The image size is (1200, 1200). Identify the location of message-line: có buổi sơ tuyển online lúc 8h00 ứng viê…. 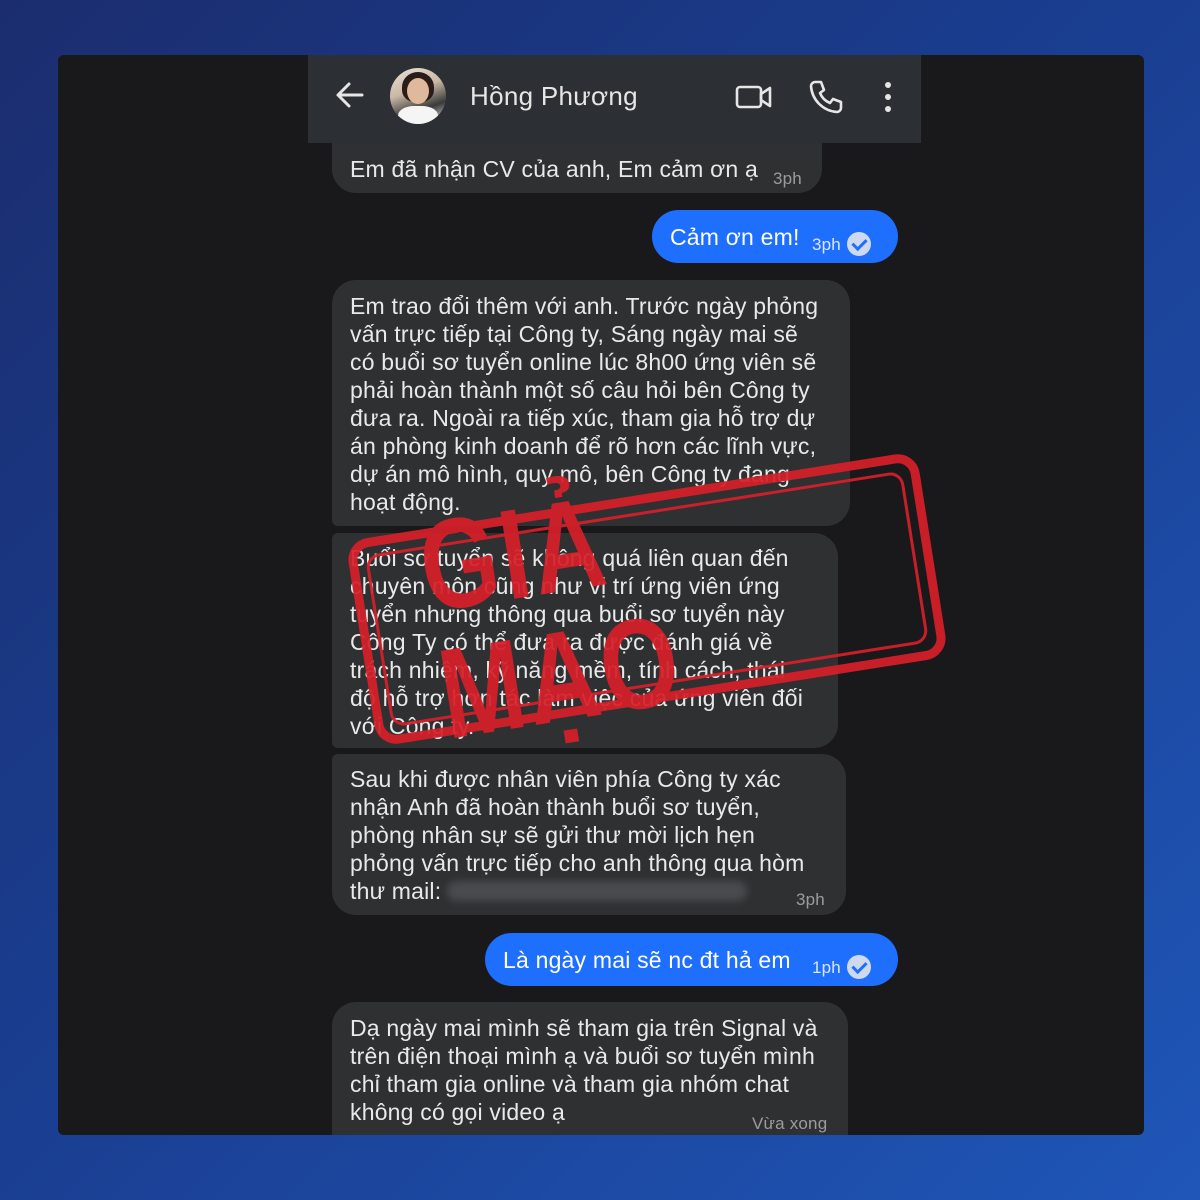
(583, 362).